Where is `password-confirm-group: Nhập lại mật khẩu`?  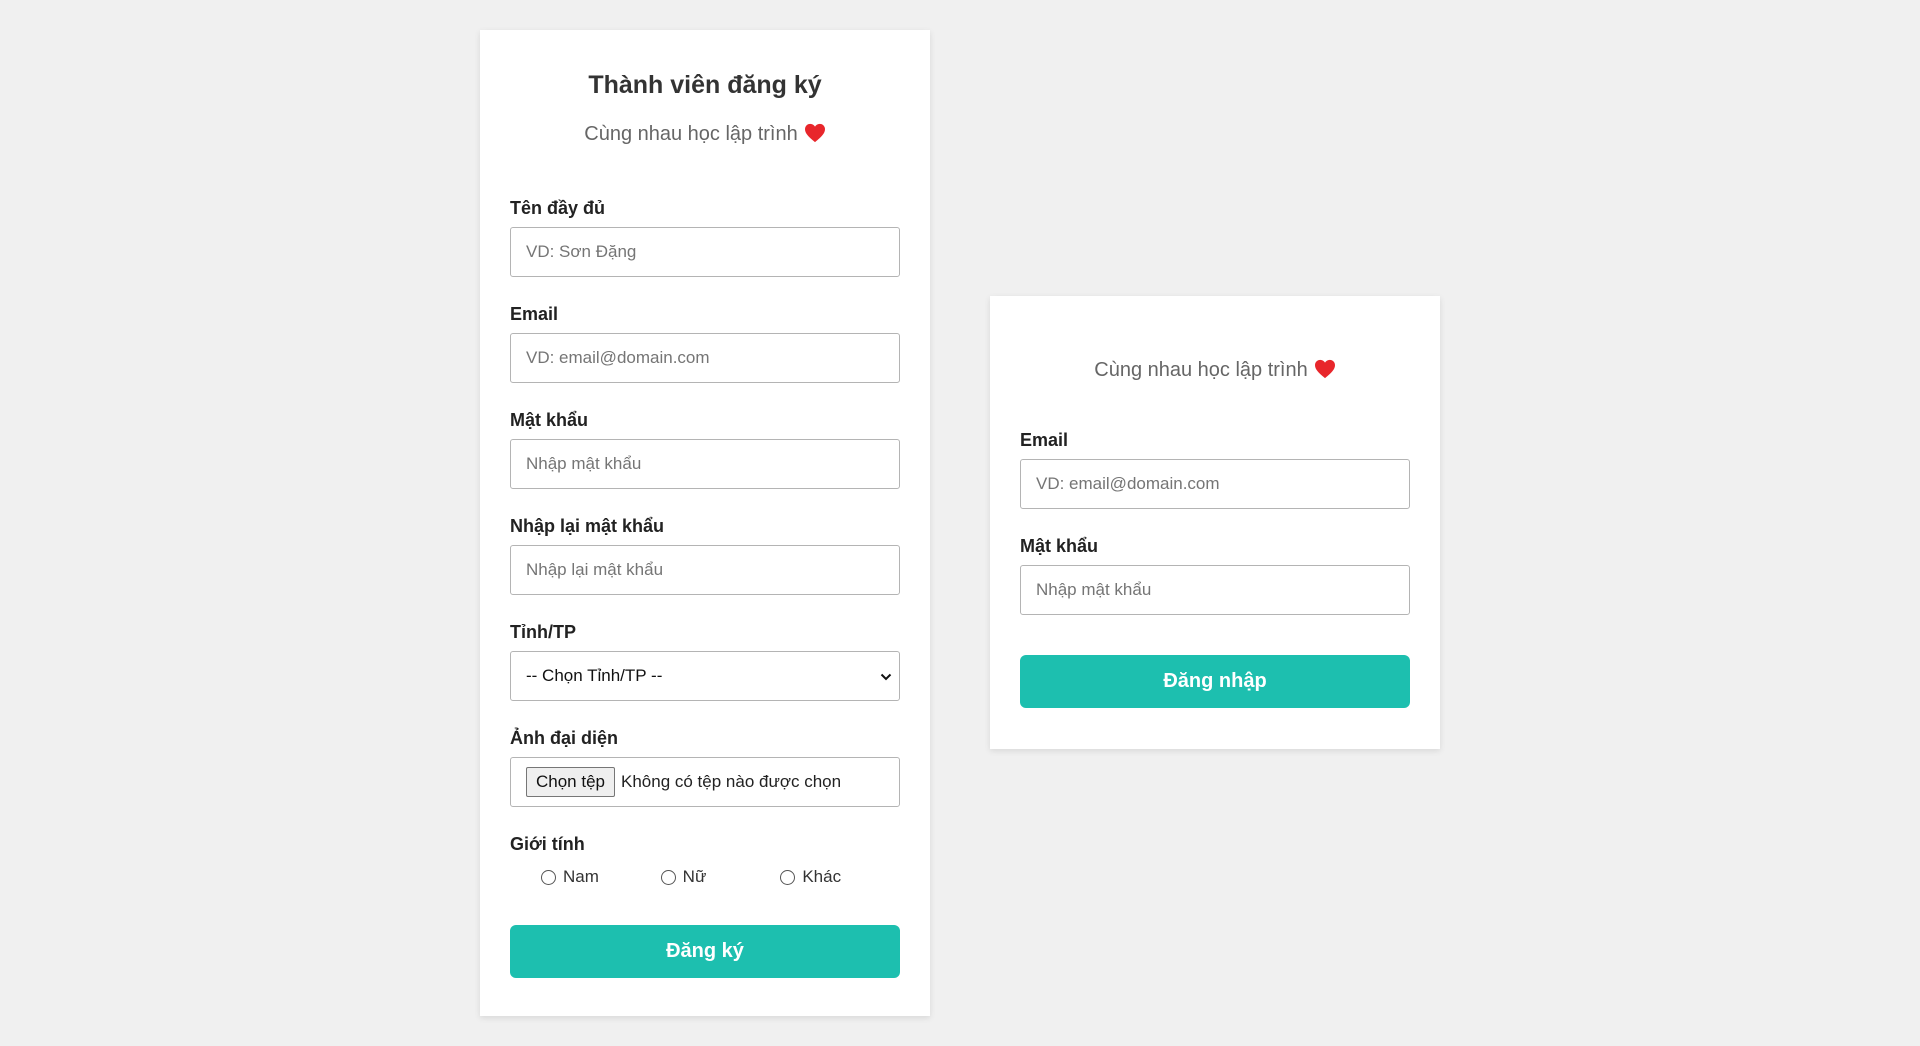
password-confirm-group: Nhập lại mật khẩu is located at coordinates (705, 555).